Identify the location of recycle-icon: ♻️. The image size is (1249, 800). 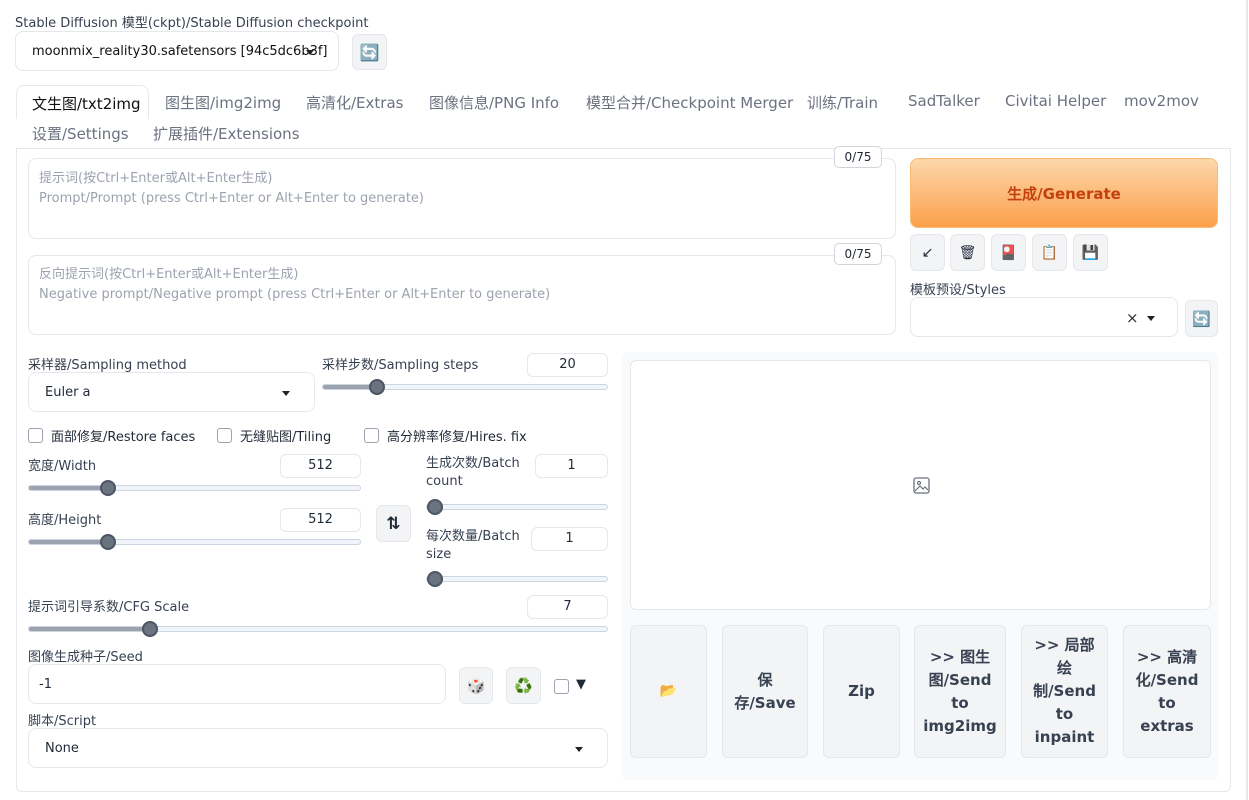
(523, 685).